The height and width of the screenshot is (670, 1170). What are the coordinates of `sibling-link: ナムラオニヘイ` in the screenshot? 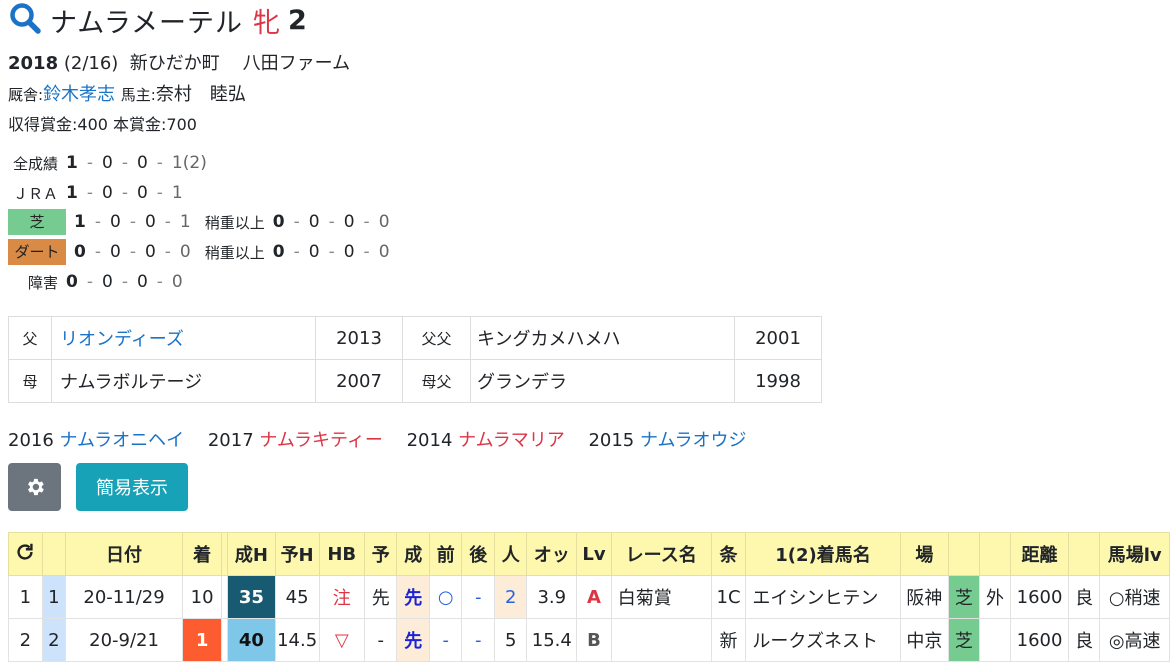 It's located at (122, 440).